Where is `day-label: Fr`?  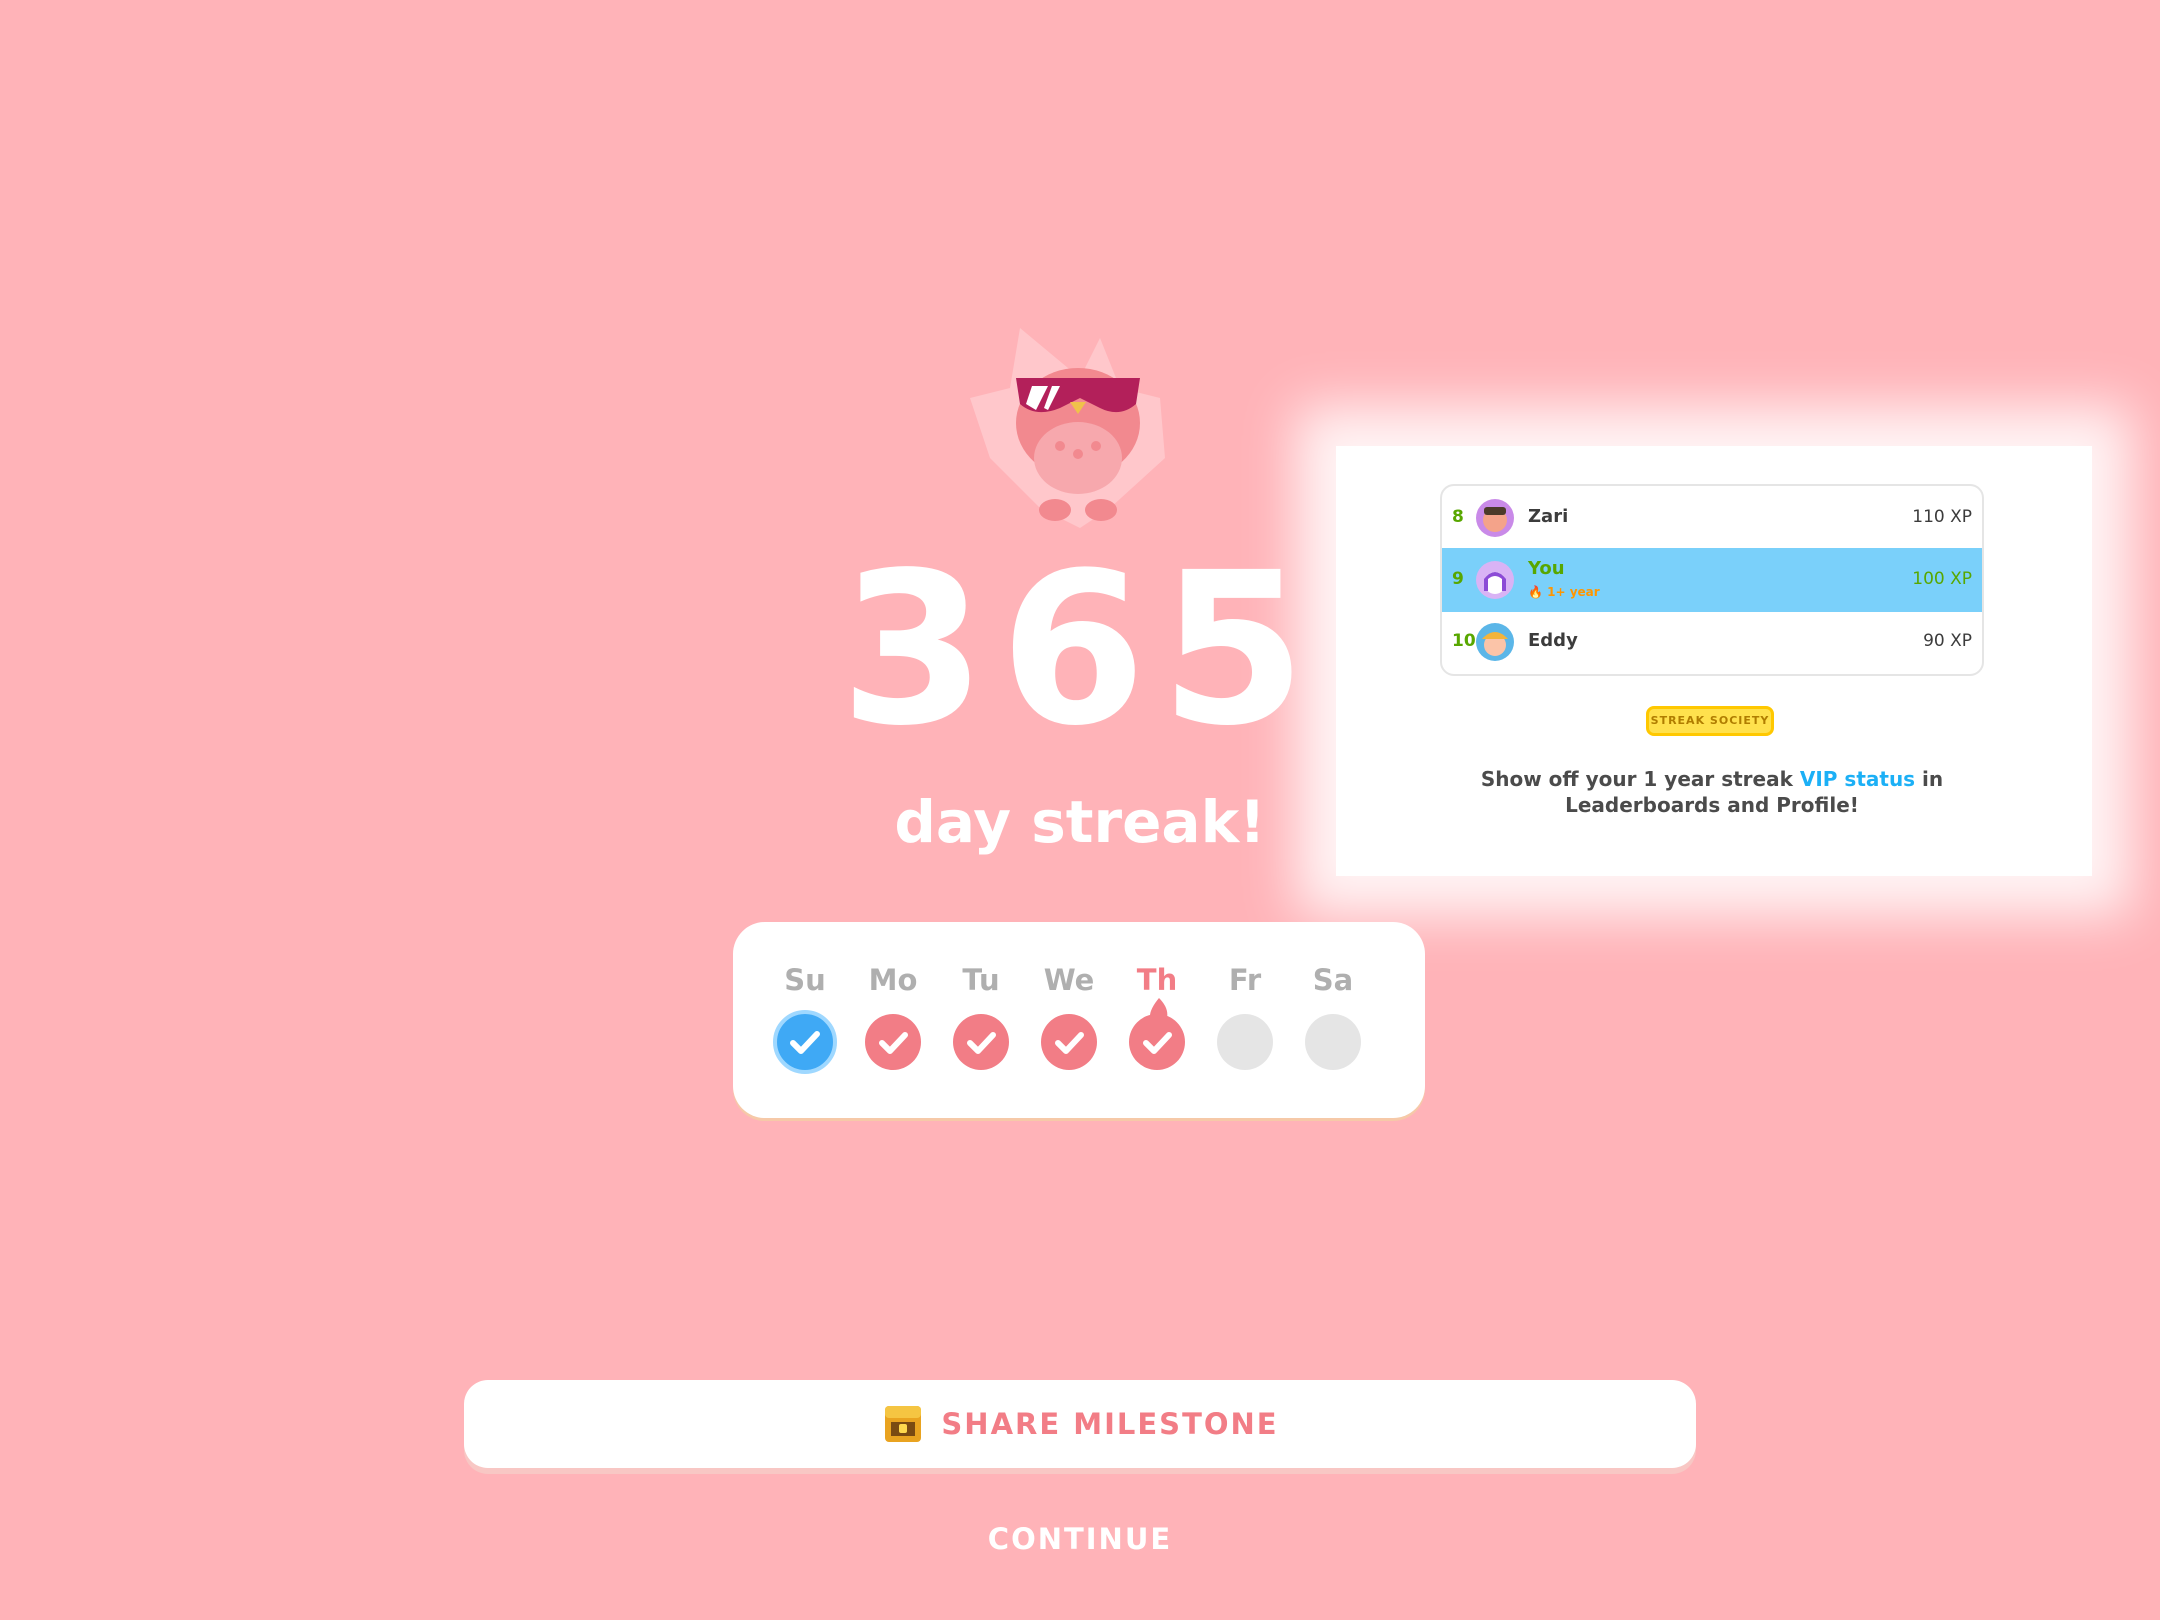 day-label: Fr is located at coordinates (1245, 980).